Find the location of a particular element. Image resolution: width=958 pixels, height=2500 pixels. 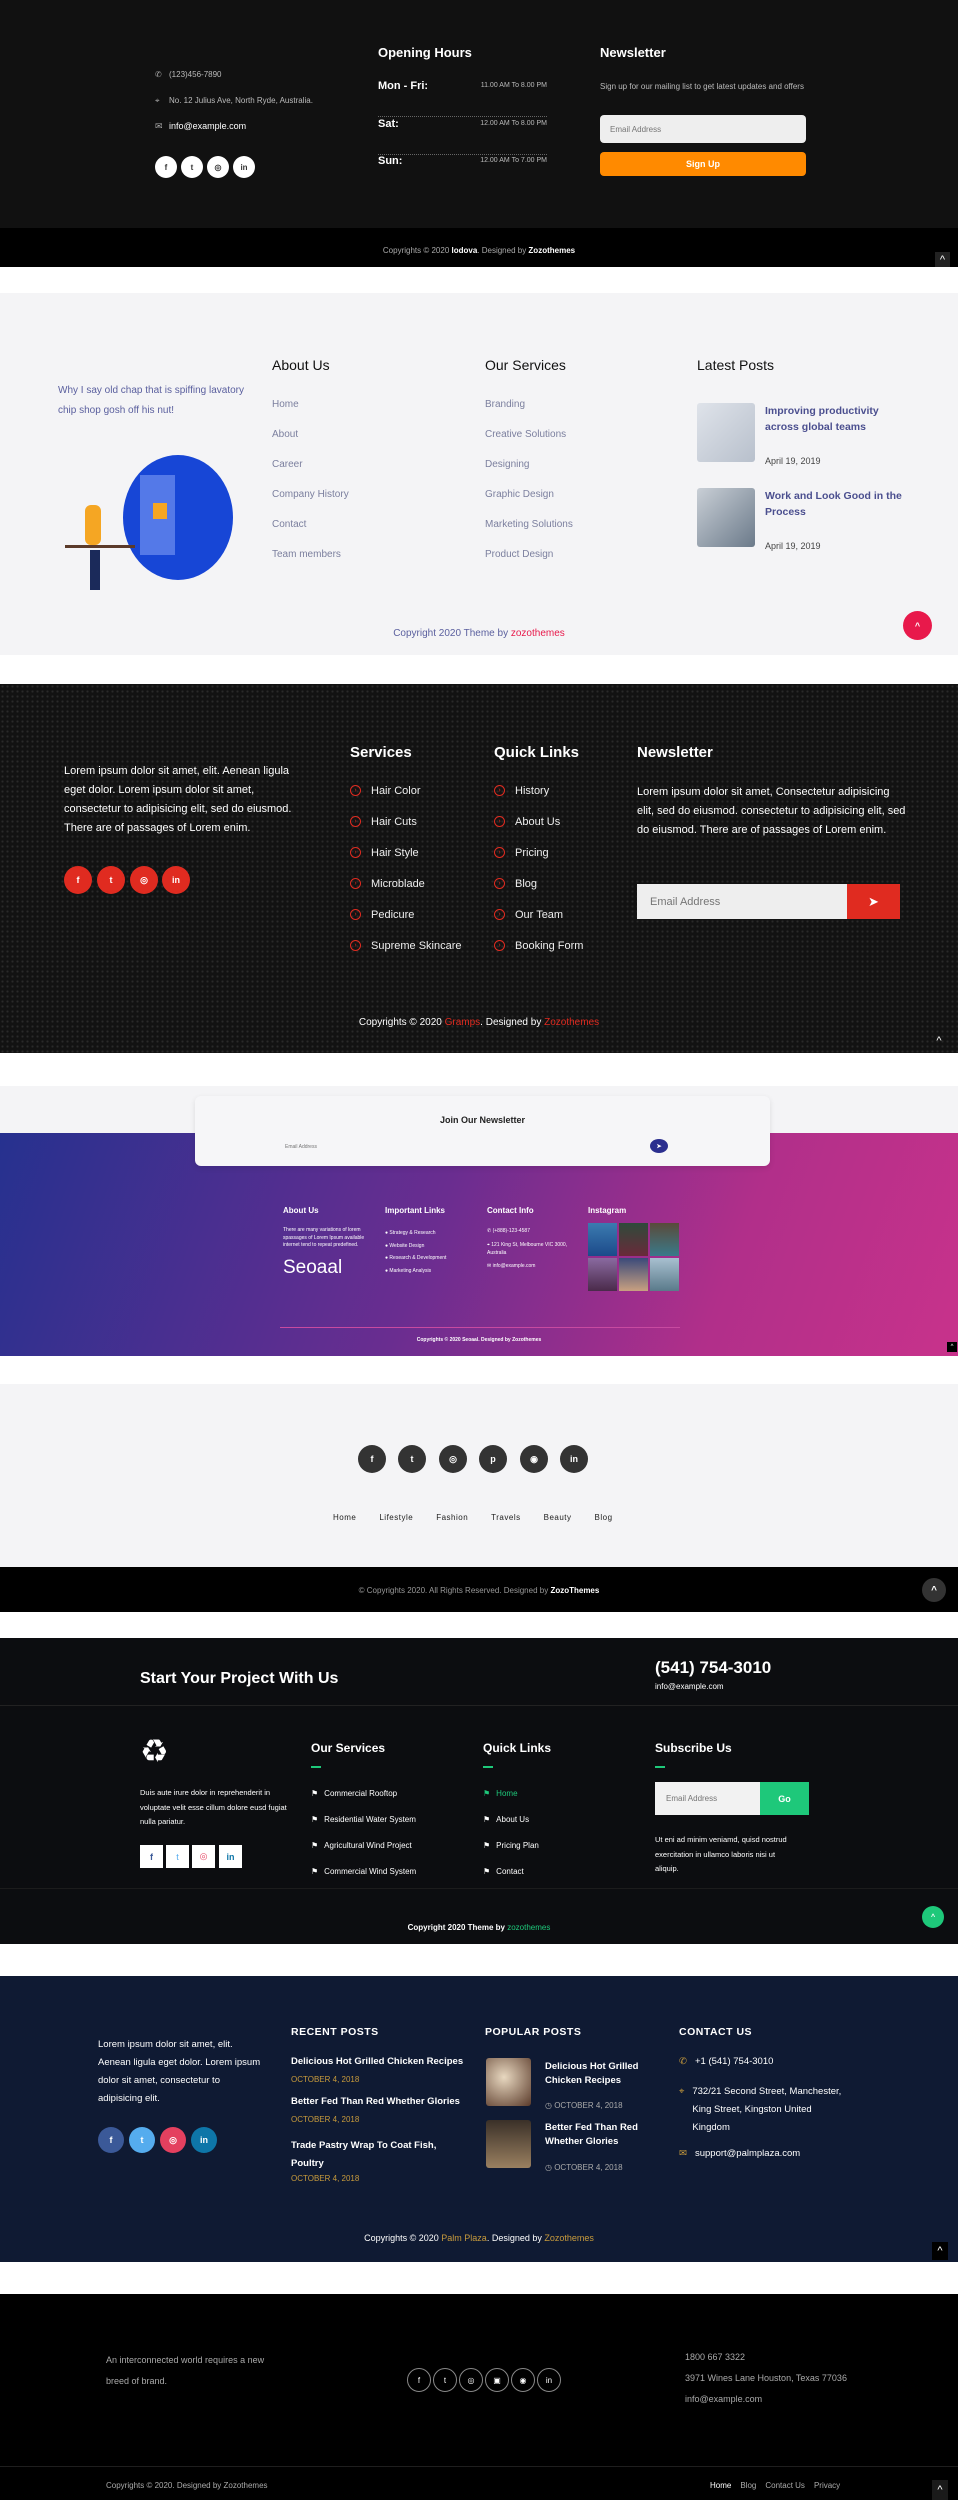

link-blog: Blog is located at coordinates (748, 2485).